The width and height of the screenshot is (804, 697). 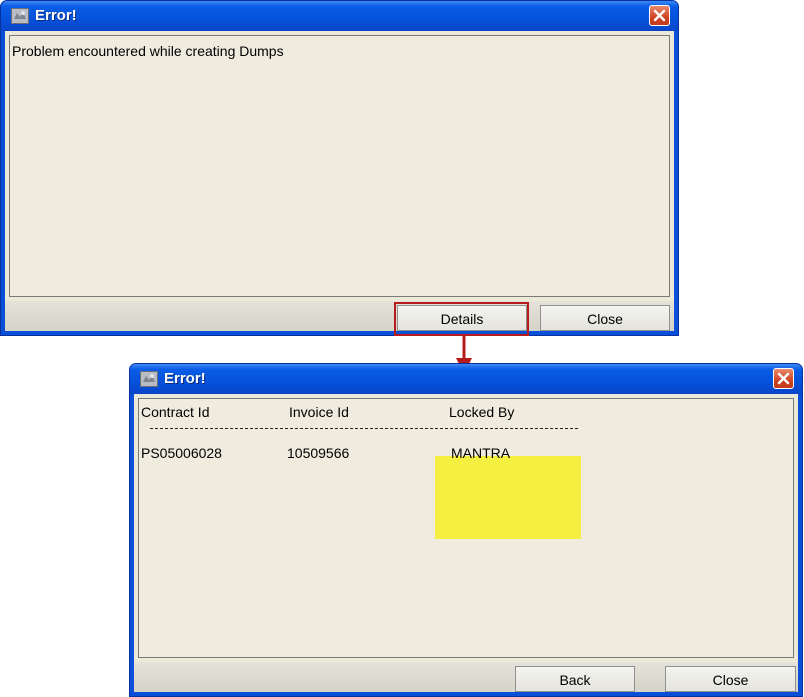 What do you see at coordinates (575, 679) in the screenshot?
I see `back-button: Back` at bounding box center [575, 679].